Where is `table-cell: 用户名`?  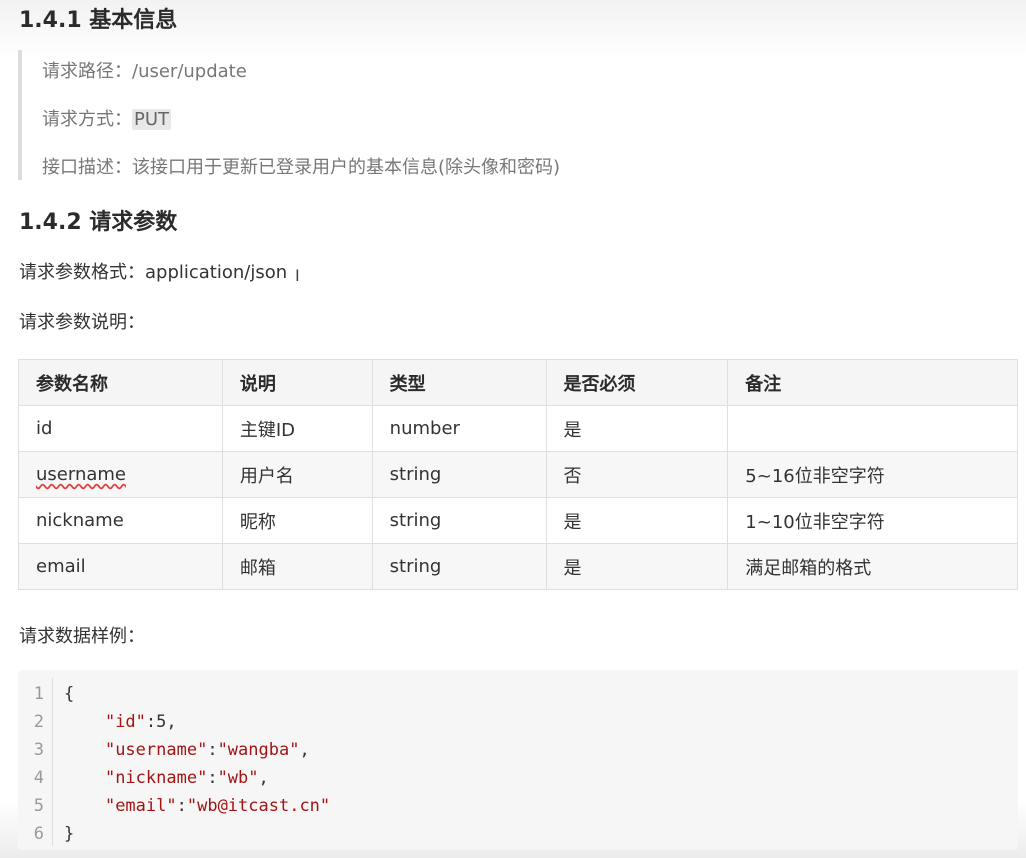
table-cell: 用户名 is located at coordinates (297, 474).